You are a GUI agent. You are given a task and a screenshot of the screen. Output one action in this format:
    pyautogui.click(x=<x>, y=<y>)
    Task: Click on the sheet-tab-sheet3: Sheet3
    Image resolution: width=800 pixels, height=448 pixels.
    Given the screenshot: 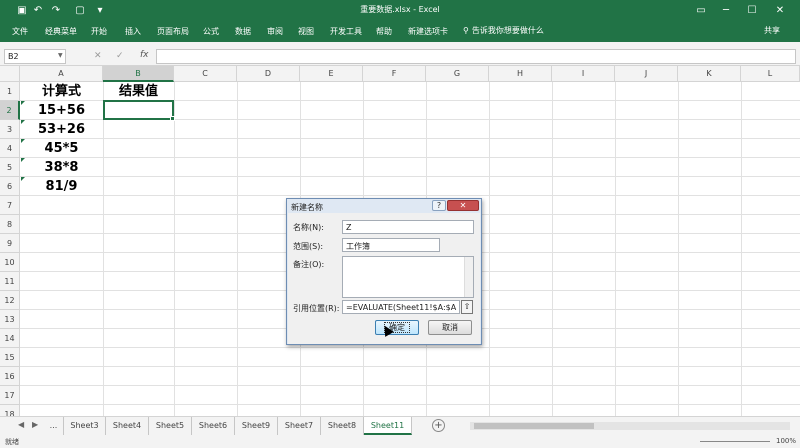 What is the action you would take?
    pyautogui.click(x=85, y=426)
    